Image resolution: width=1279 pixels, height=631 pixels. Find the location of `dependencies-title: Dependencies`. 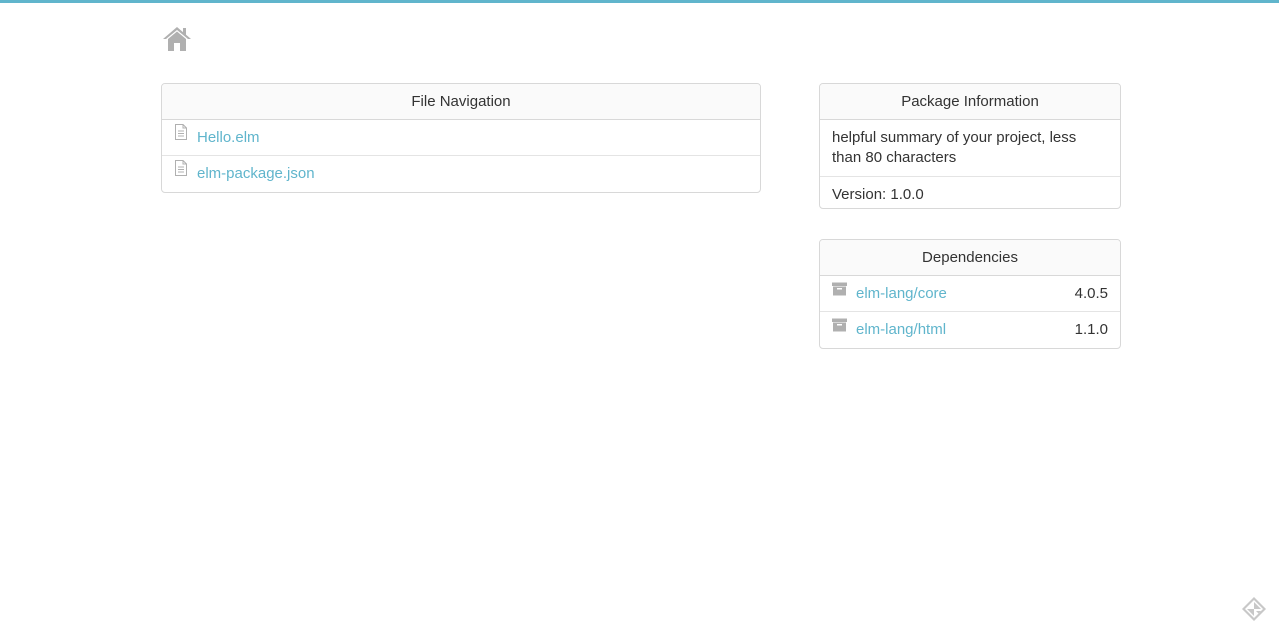

dependencies-title: Dependencies is located at coordinates (970, 258).